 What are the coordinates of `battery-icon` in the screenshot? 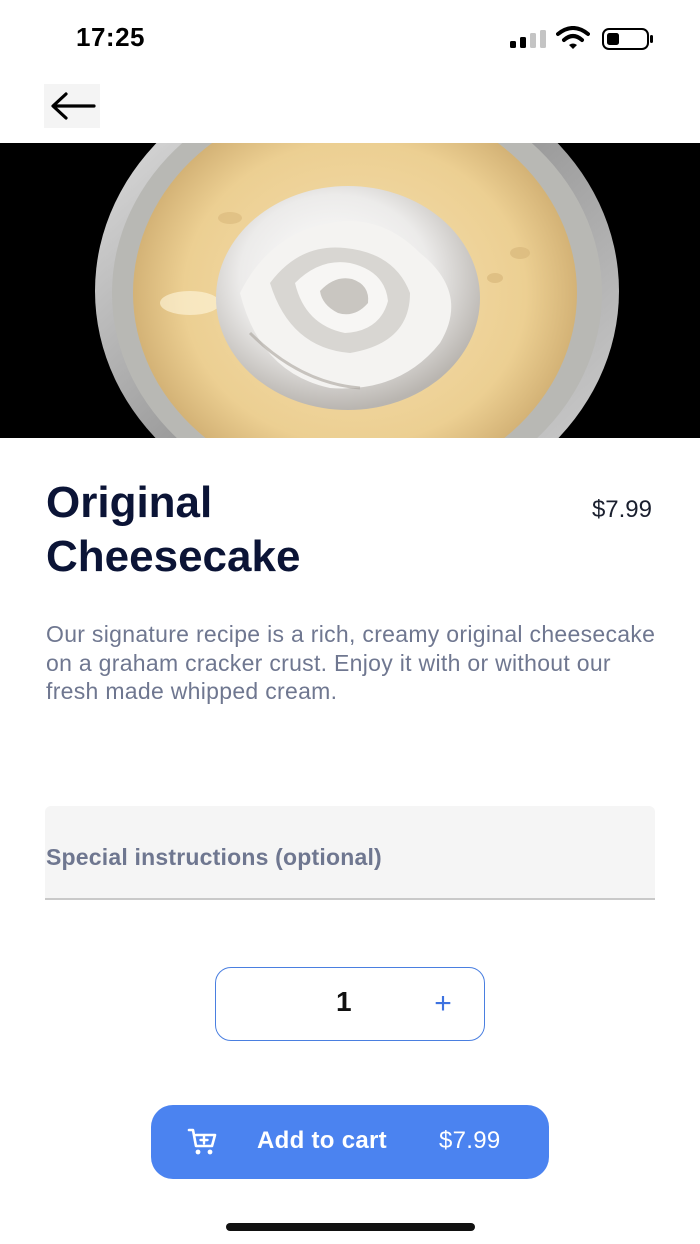 It's located at (627, 39).